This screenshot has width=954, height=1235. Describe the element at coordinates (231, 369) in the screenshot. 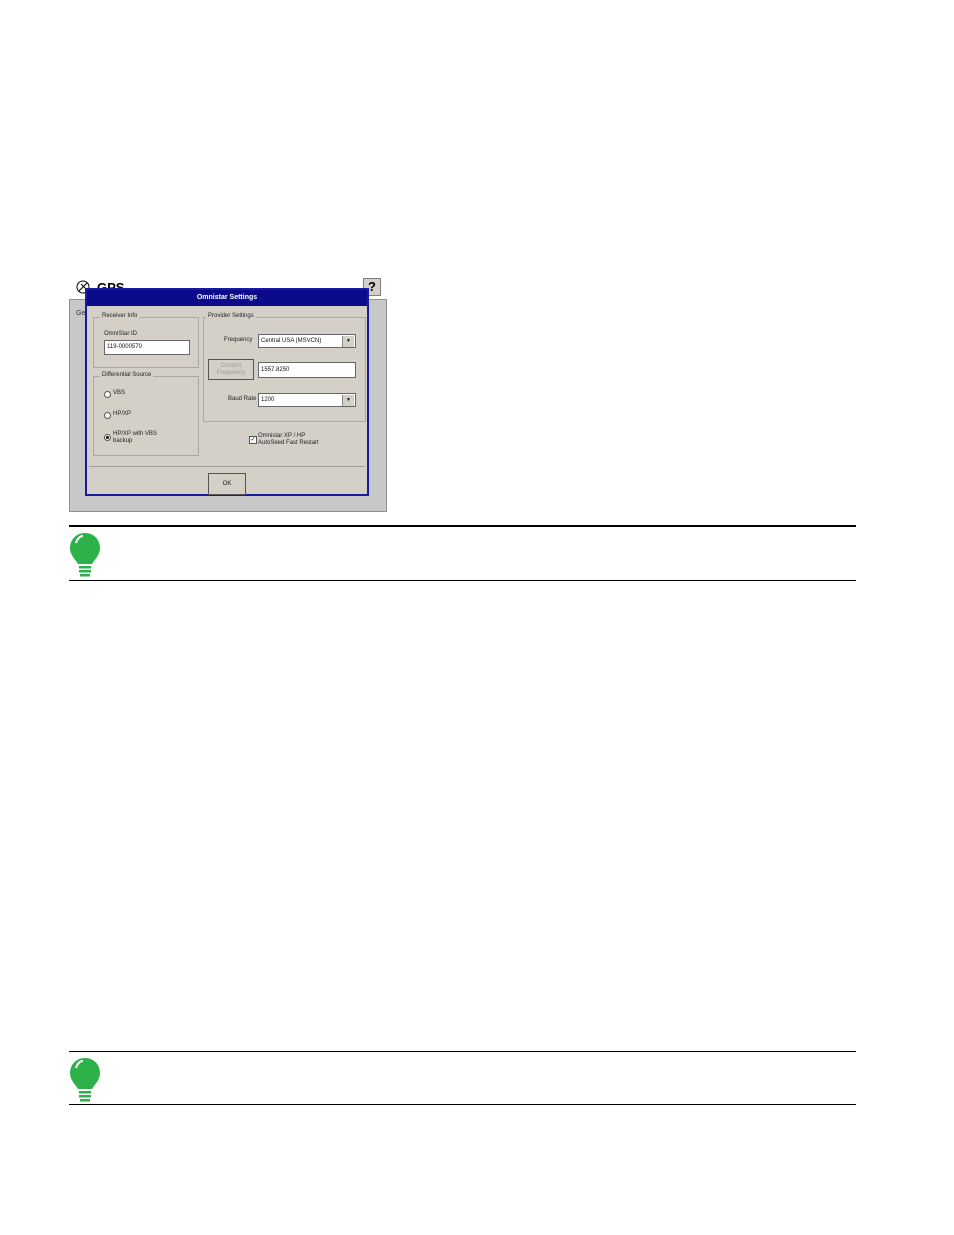

I see `custom-frequency-button: Custom Frequency` at that location.